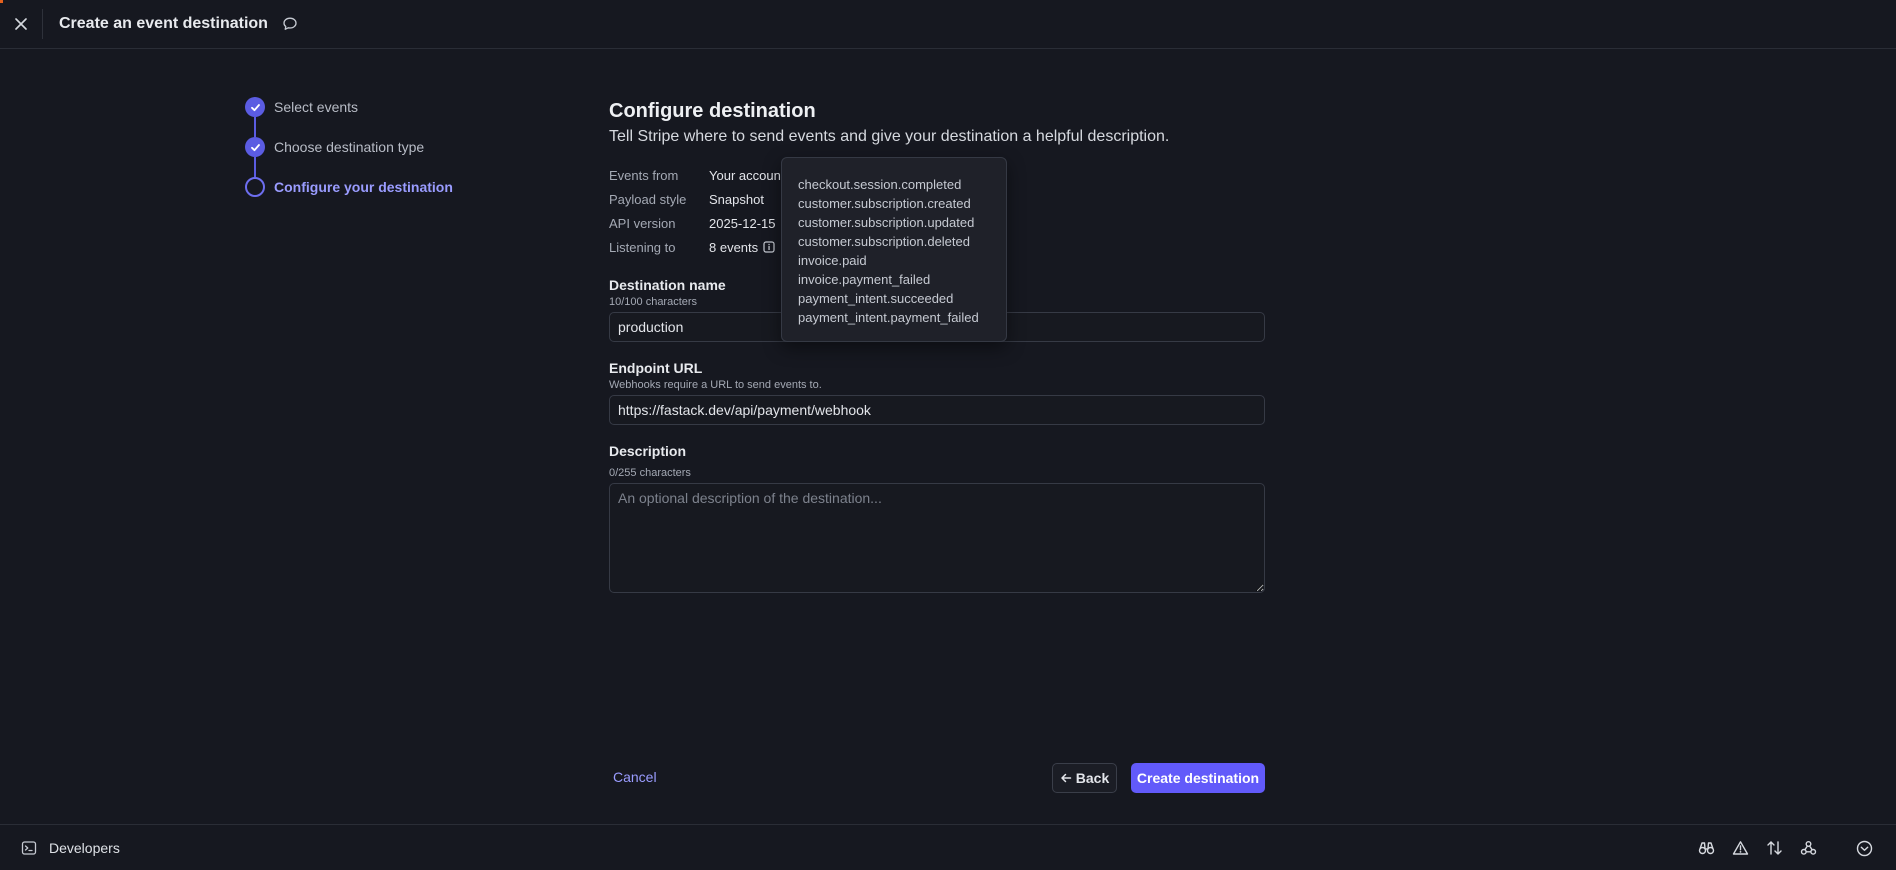 The height and width of the screenshot is (870, 1896). What do you see at coordinates (644, 175) in the screenshot?
I see `summary-label: Events from` at bounding box center [644, 175].